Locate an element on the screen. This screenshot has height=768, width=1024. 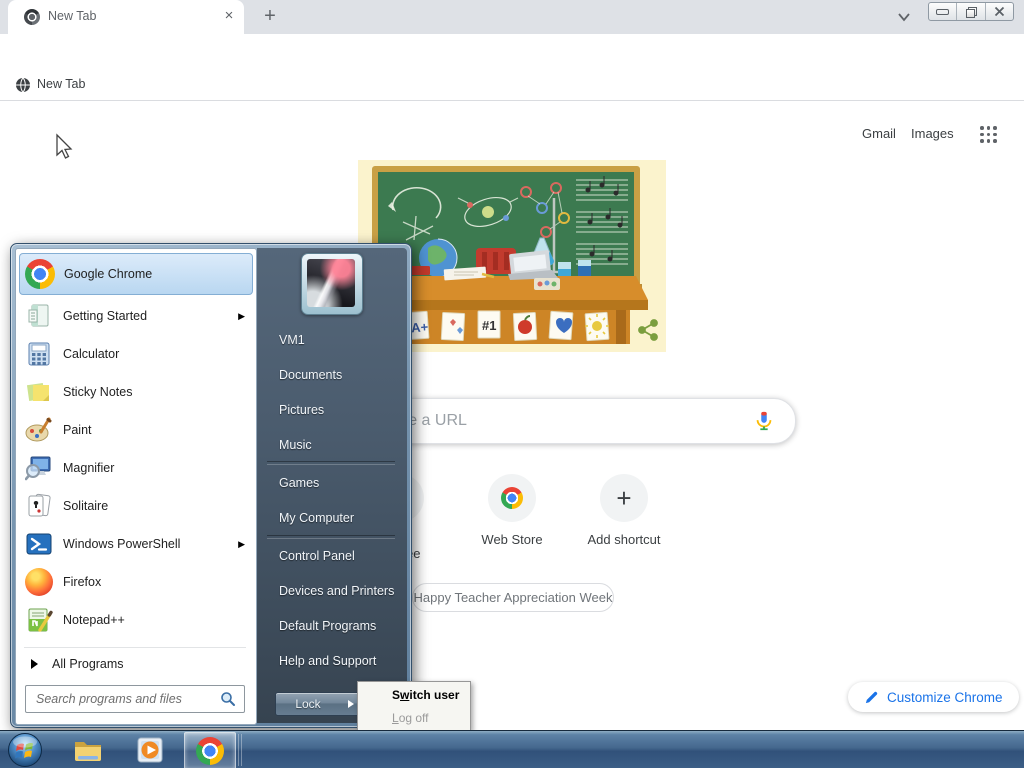
window-controls is located at coordinates (971, 11).